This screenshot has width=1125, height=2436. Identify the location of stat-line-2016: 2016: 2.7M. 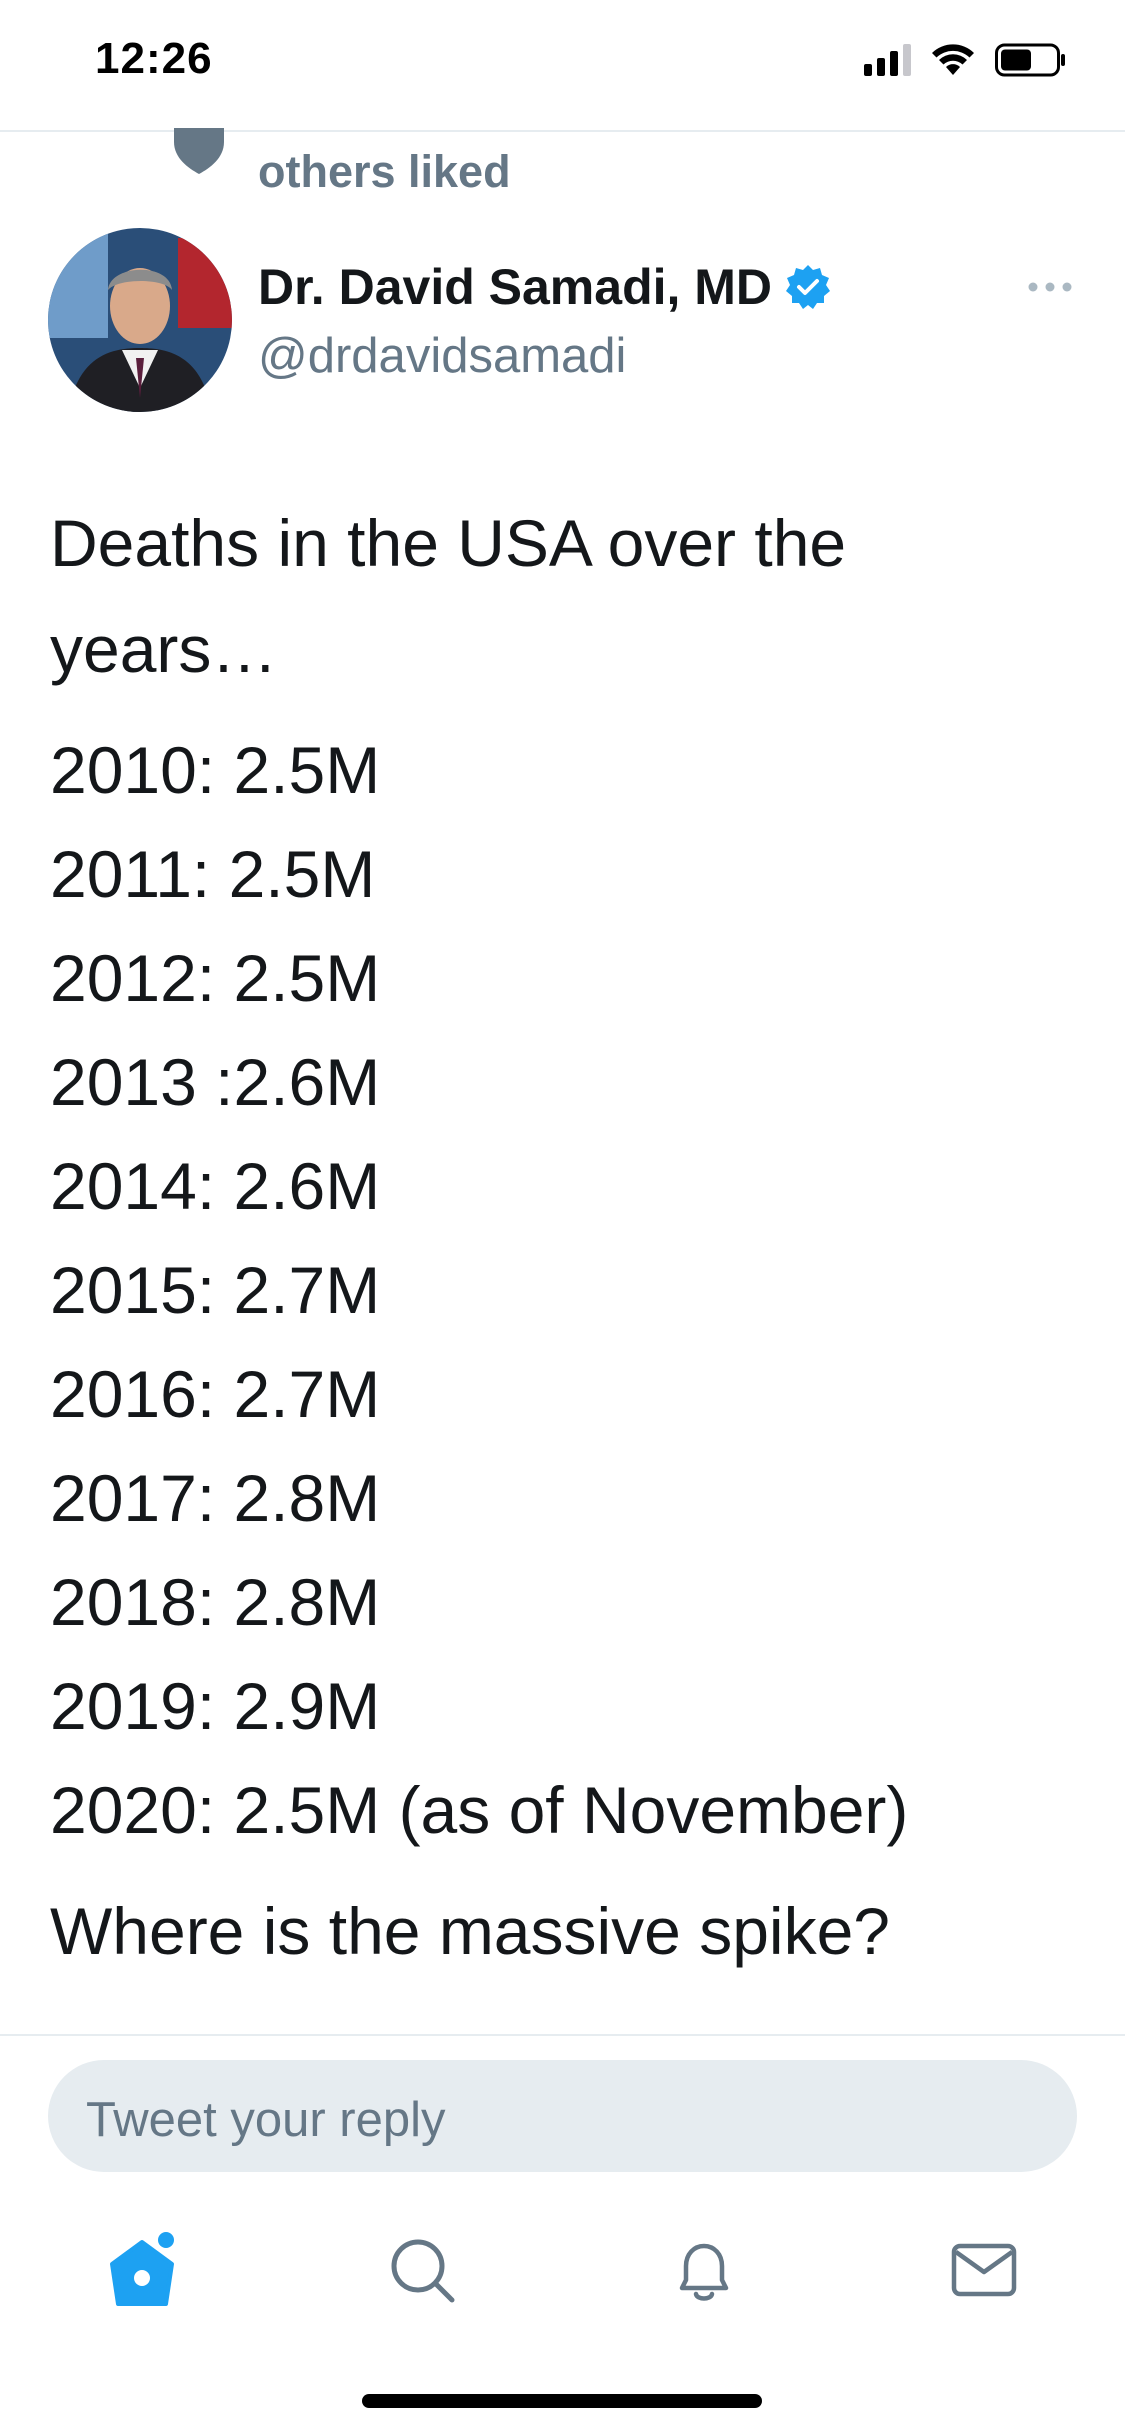
(215, 1394).